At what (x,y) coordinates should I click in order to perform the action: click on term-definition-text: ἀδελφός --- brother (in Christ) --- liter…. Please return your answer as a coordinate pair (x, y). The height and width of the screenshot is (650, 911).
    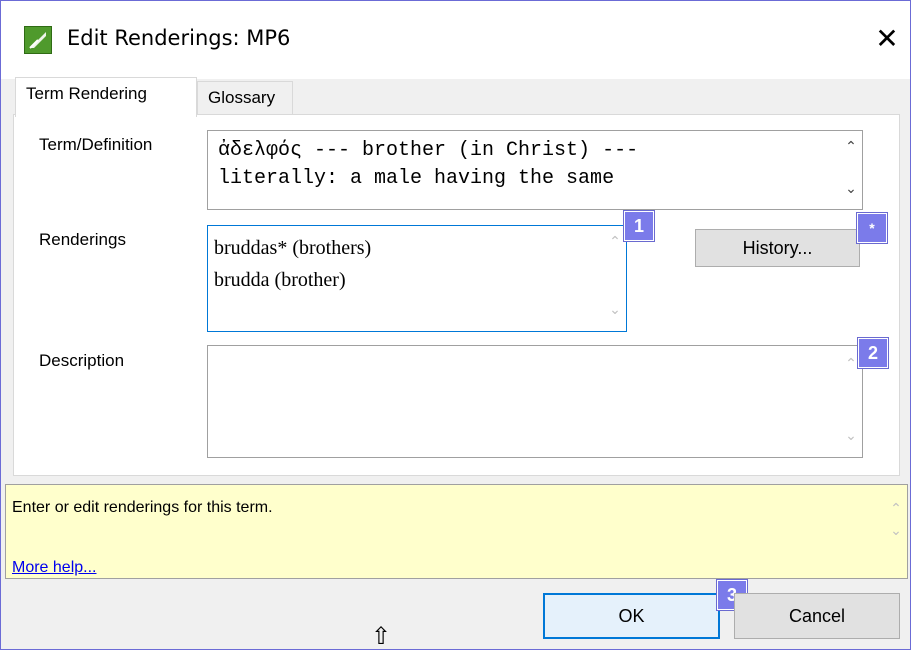
    Looking at the image, I should click on (428, 165).